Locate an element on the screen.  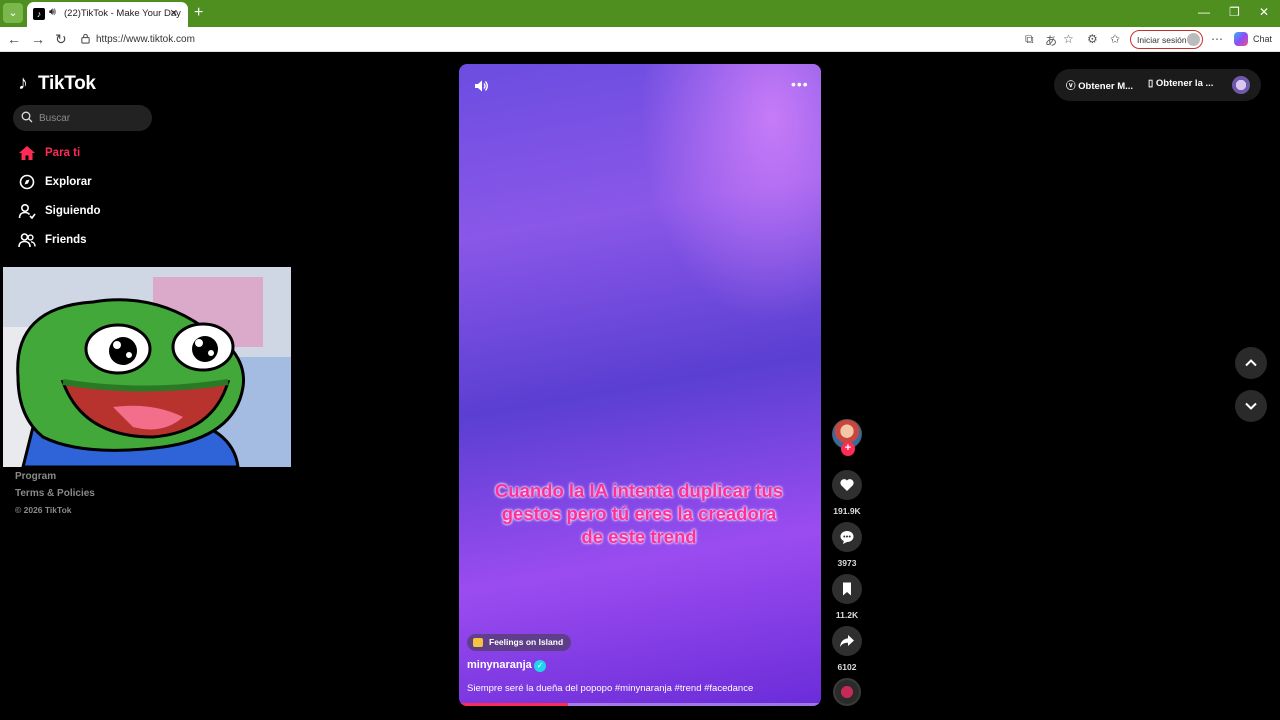
user-avatar is located at coordinates (1241, 85).